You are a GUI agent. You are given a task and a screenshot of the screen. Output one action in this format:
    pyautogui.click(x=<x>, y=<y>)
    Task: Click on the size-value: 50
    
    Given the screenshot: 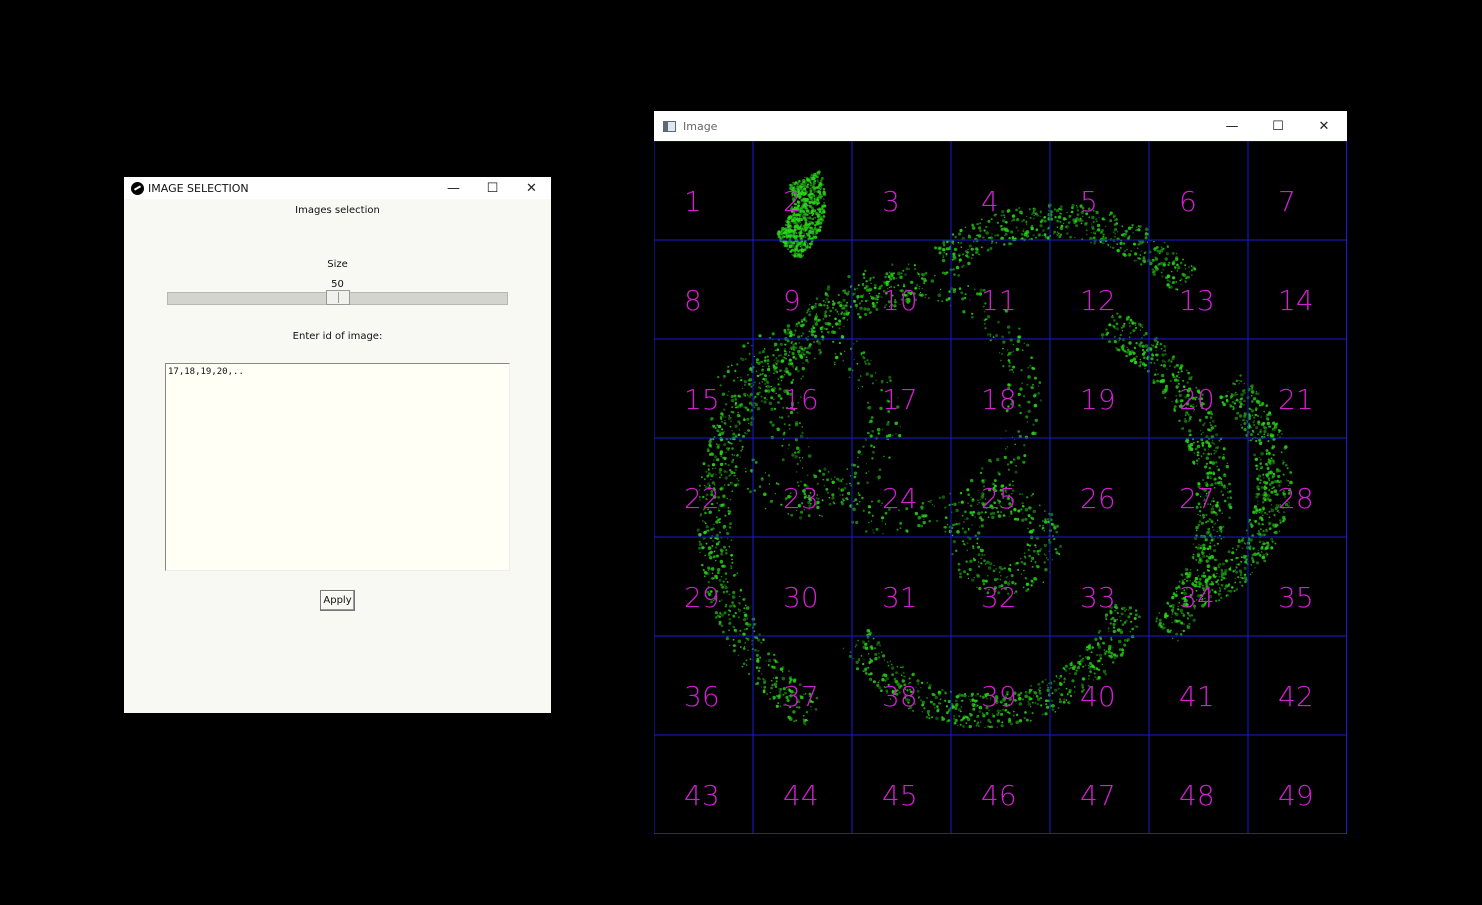 What is the action you would take?
    pyautogui.click(x=337, y=284)
    